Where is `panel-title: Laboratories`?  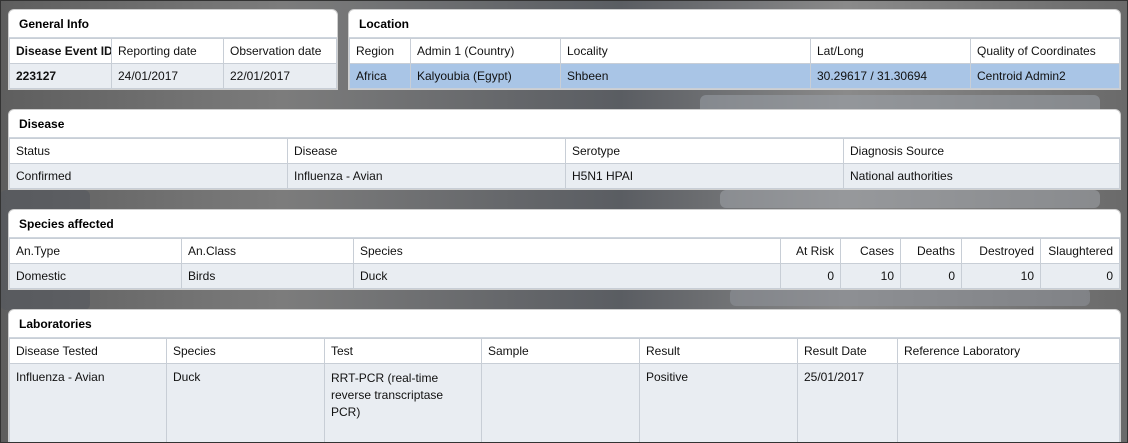 panel-title: Laboratories is located at coordinates (564, 324).